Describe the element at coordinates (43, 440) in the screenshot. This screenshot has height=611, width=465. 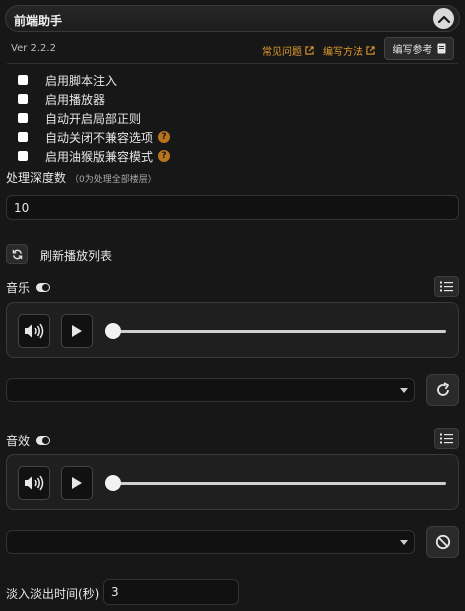
I see `sfx-toggle` at that location.